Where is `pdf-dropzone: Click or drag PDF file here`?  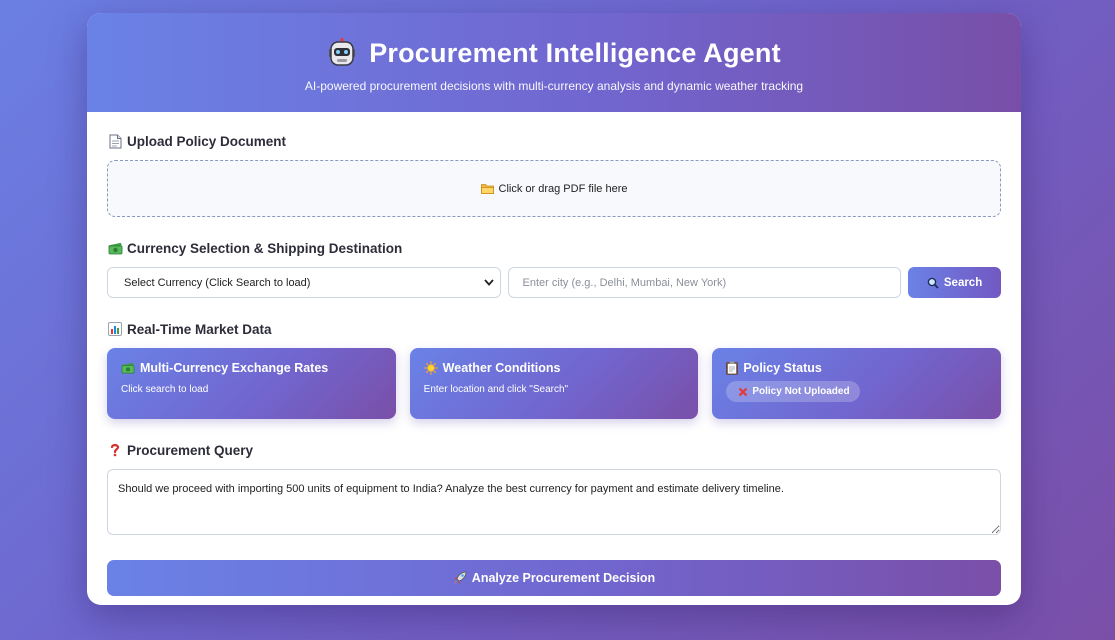 pdf-dropzone: Click or drag PDF file here is located at coordinates (554, 188).